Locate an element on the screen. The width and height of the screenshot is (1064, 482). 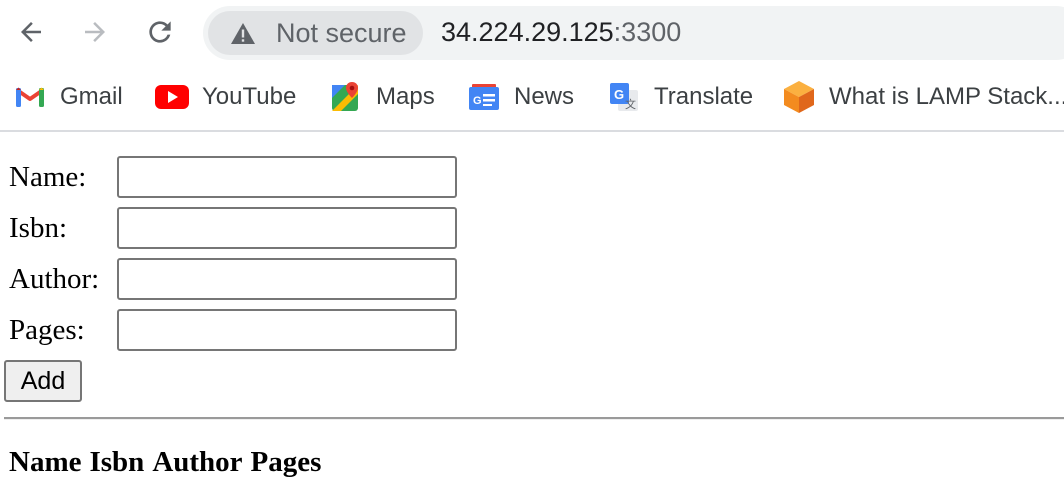
header-isbn: Isbn is located at coordinates (117, 462).